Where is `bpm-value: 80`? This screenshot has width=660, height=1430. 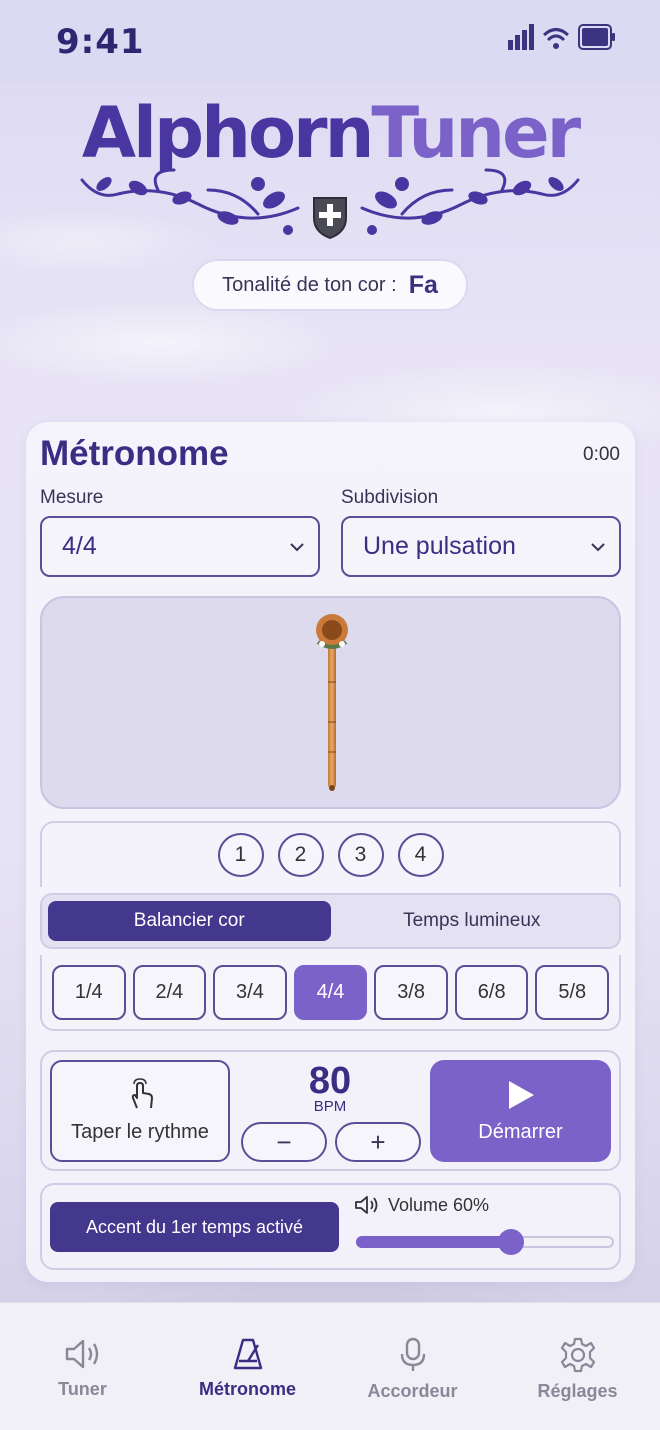
bpm-value: 80 is located at coordinates (330, 1081).